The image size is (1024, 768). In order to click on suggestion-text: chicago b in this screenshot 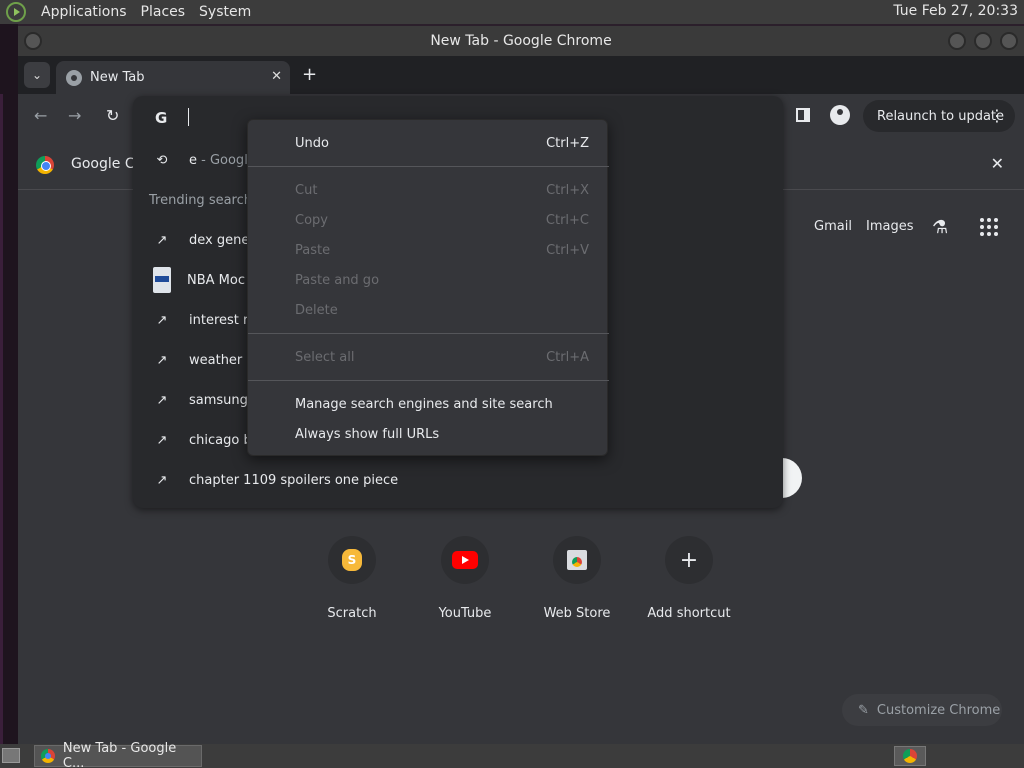, I will do `click(220, 440)`.